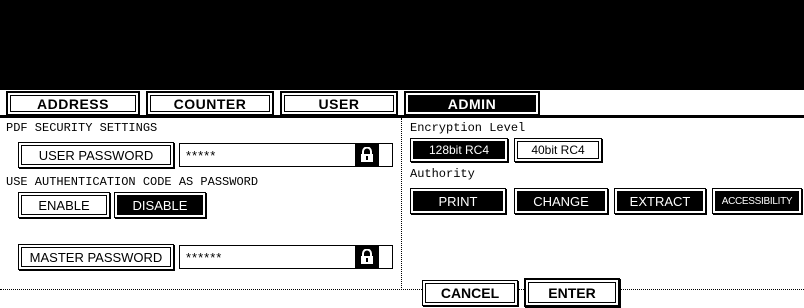  I want to click on tab-counter: COUNTER, so click(210, 103).